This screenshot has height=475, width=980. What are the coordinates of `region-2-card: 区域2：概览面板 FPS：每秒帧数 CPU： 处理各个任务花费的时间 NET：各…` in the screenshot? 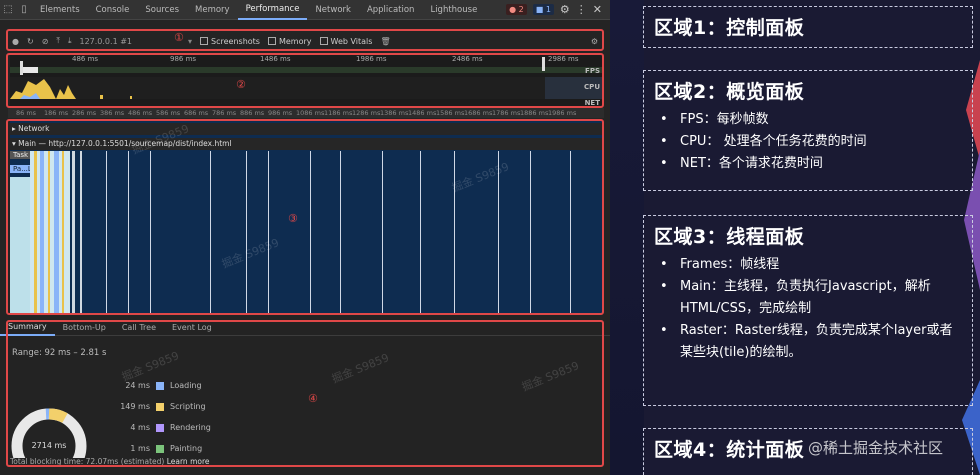 It's located at (808, 130).